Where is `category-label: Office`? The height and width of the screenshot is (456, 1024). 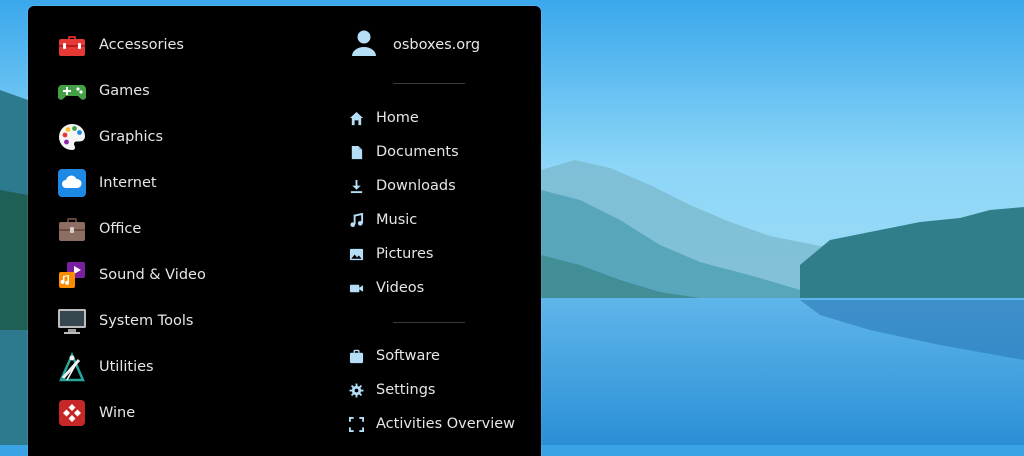 category-label: Office is located at coordinates (120, 229).